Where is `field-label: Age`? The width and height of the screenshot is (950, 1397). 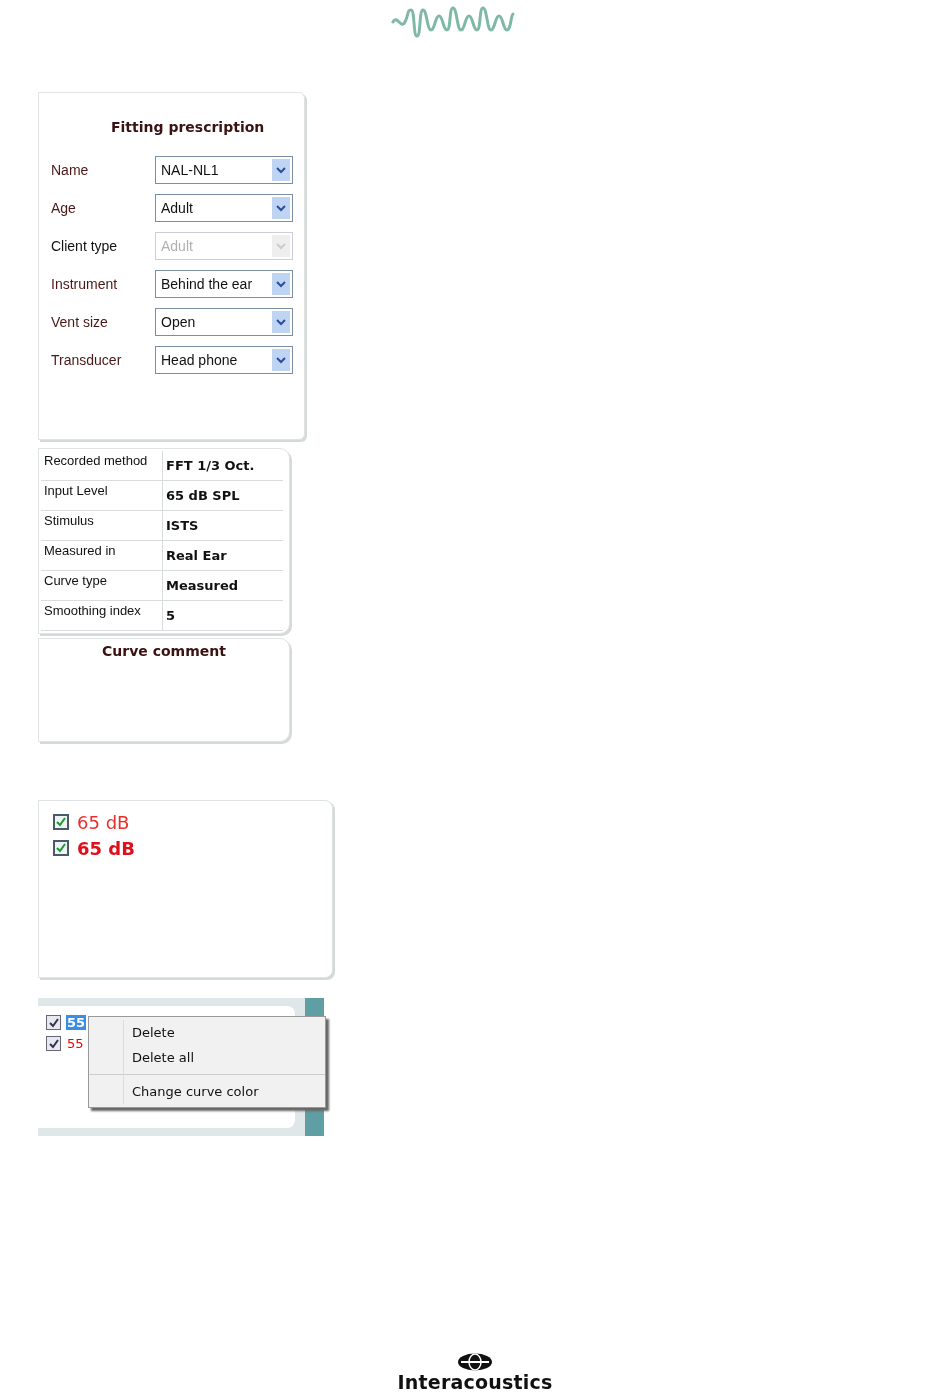 field-label: Age is located at coordinates (64, 208).